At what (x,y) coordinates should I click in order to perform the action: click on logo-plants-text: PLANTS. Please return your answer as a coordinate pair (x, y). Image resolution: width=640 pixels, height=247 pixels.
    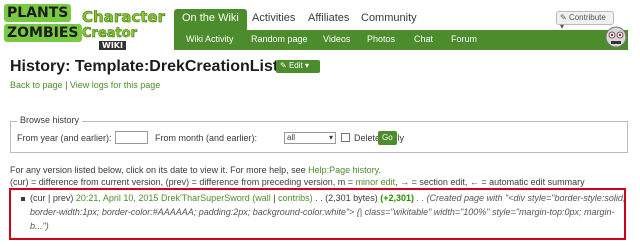
    Looking at the image, I should click on (38, 13).